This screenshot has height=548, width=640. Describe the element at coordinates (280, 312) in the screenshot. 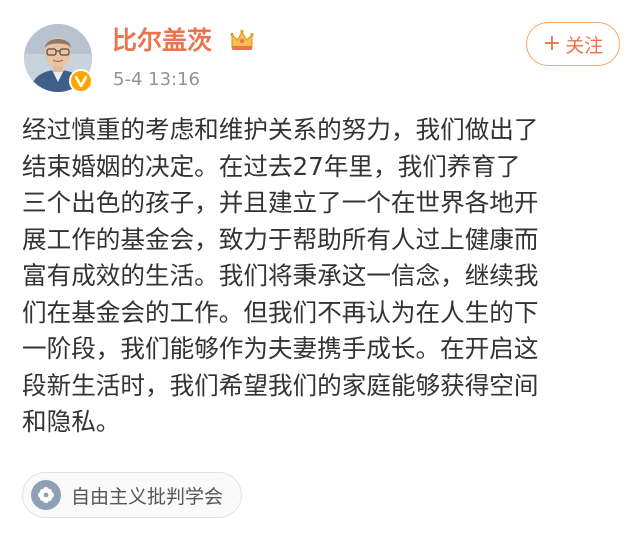

I see `post-text-line: 们在基金会的工作。但我们不再认为在人生的下` at that location.